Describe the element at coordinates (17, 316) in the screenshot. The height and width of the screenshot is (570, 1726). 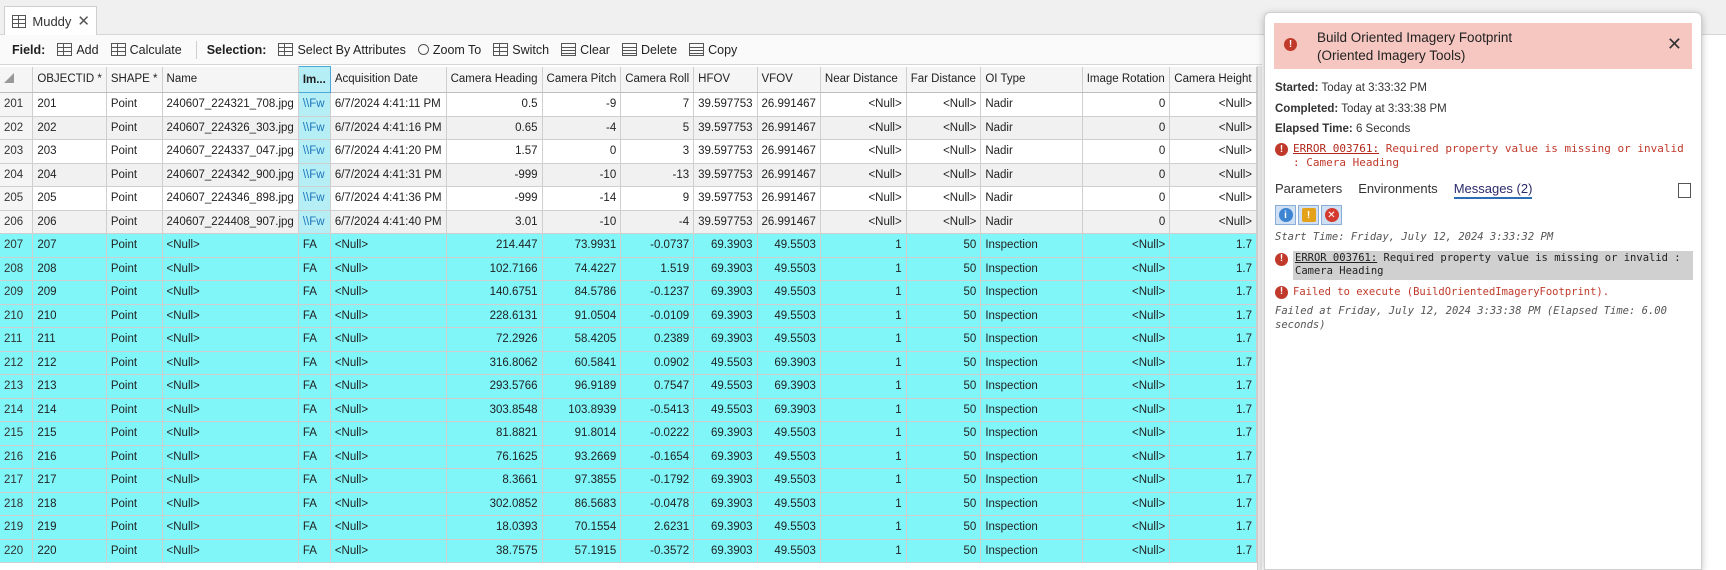
I see `row-header: 210` at that location.